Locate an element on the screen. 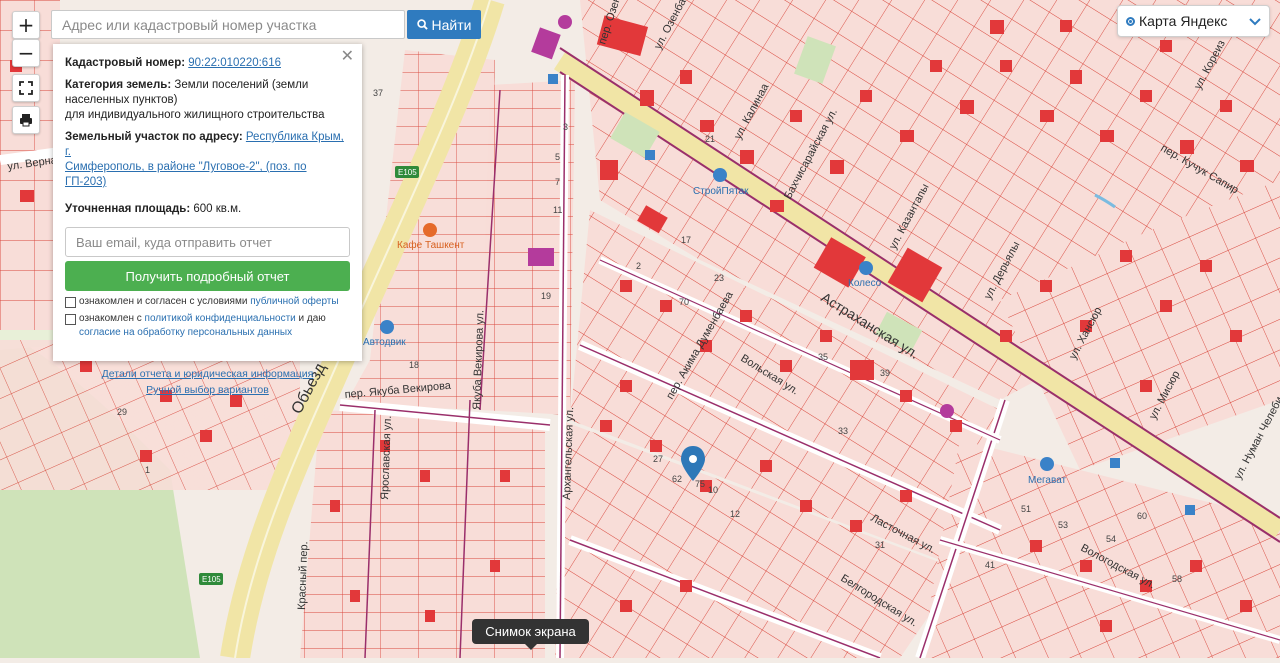 Image resolution: width=1280 pixels, height=663 pixels. manual-selection-link: Ручной выбор вариантов is located at coordinates (207, 390).